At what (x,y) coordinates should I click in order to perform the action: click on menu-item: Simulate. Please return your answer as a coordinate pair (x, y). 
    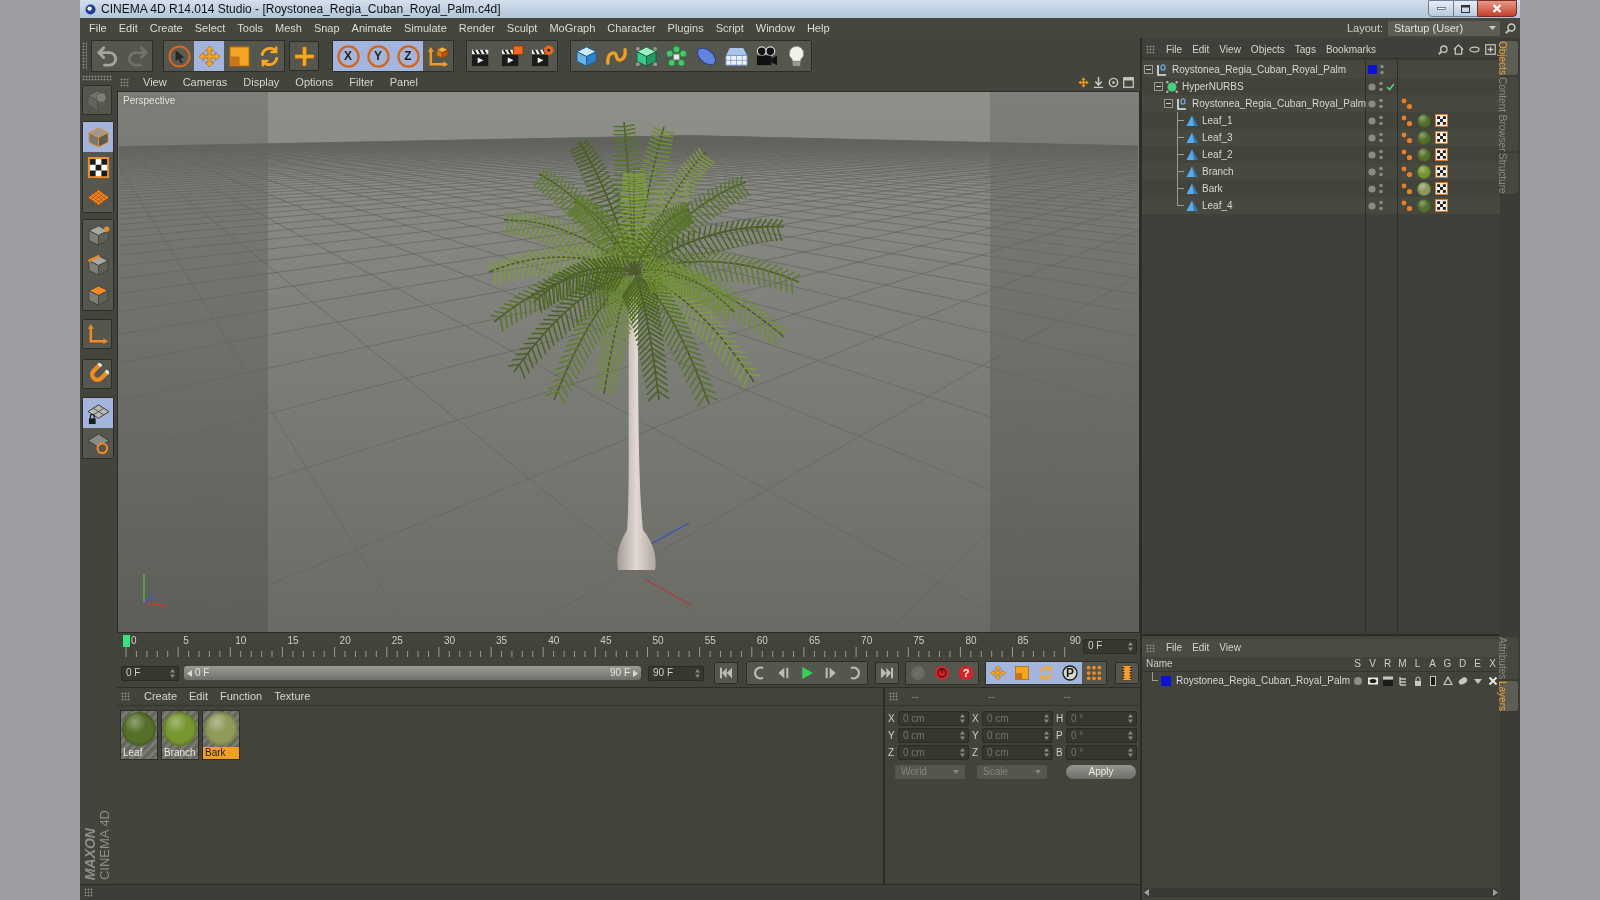
    Looking at the image, I should click on (425, 28).